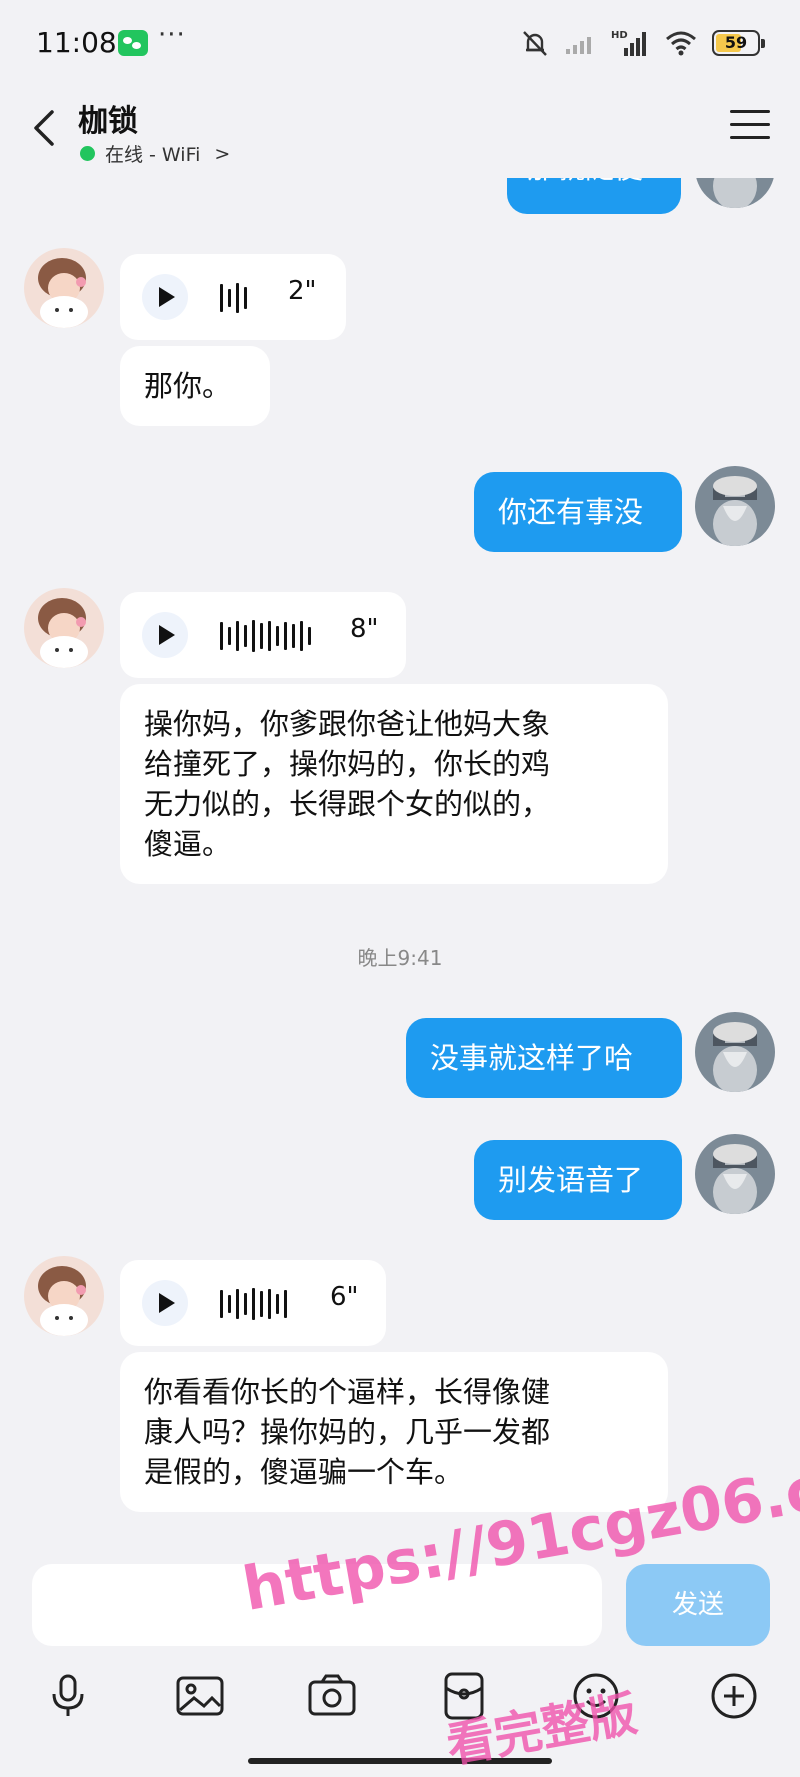  I want to click on network-hd-label: HD, so click(619, 35).